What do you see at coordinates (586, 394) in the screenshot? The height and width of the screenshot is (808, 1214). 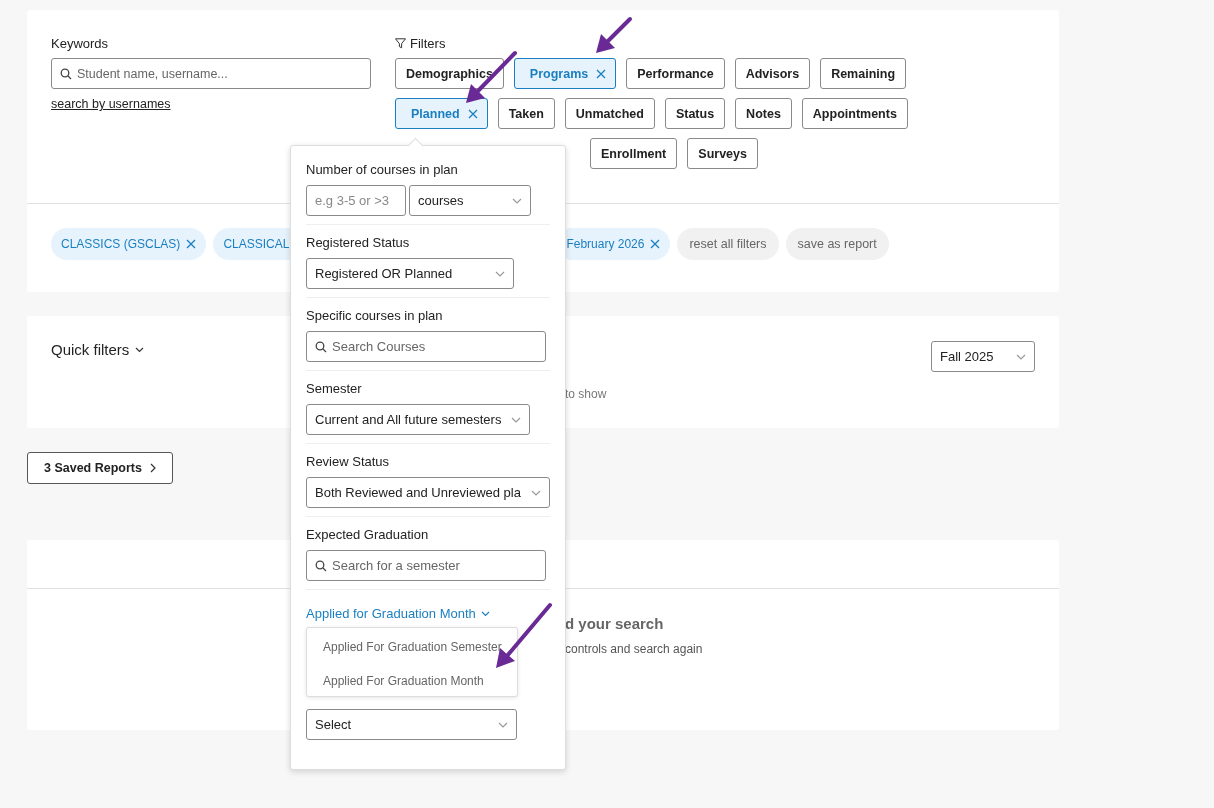 I see `empty-note: to show` at bounding box center [586, 394].